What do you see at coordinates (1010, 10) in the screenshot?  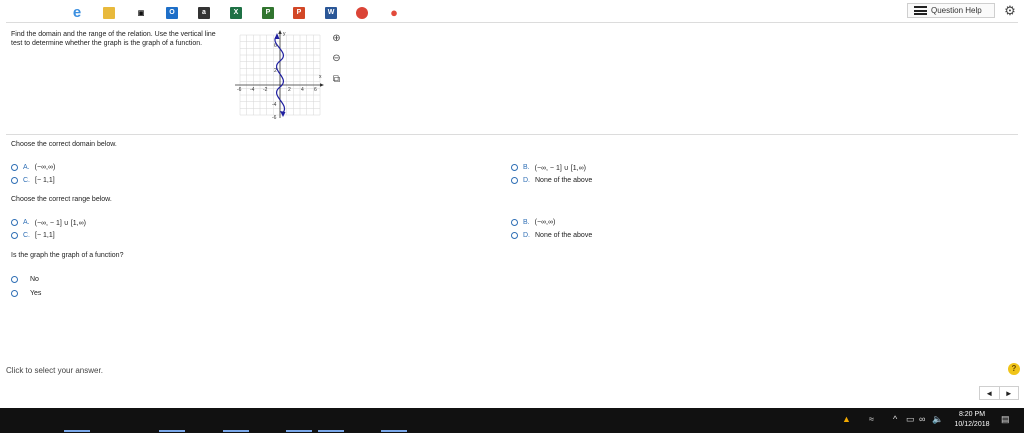 I see `gear-icon: ⚙` at bounding box center [1010, 10].